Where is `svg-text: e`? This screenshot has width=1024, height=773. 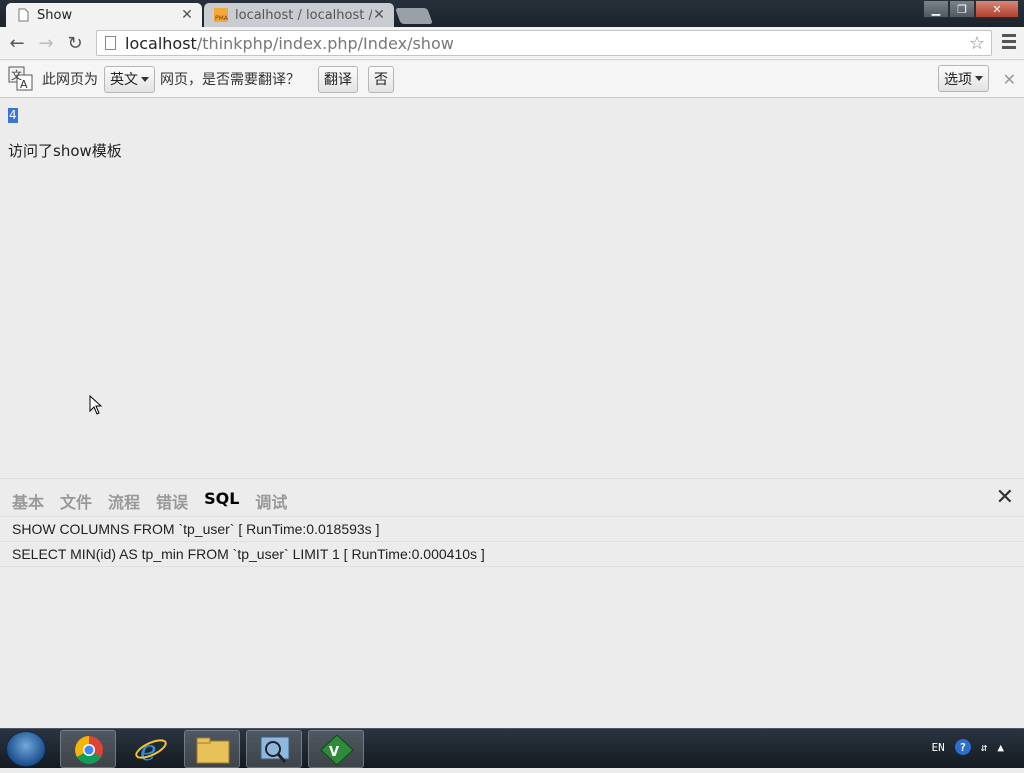
svg-text: e is located at coordinates (148, 750).